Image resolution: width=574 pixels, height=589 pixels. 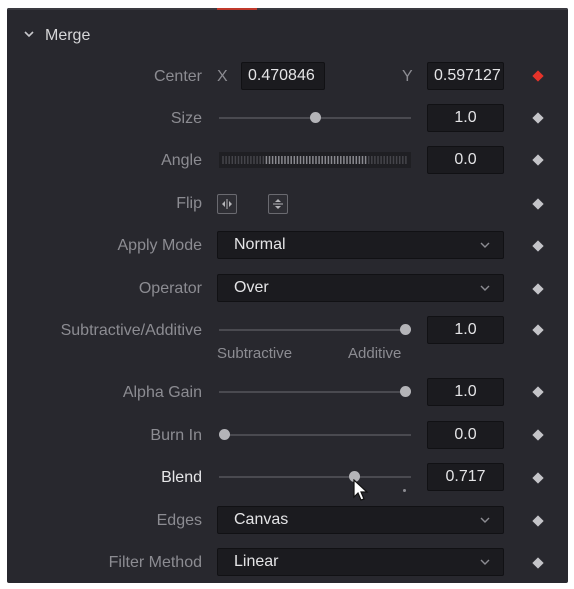 I want to click on subtractive-additive-keyframe-icon, so click(x=538, y=330).